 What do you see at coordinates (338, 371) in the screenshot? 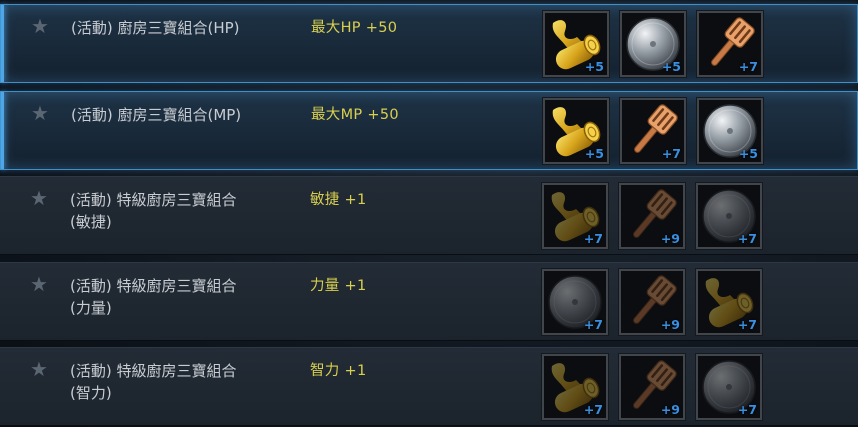
I see `set-effect: 智力 +1` at bounding box center [338, 371].